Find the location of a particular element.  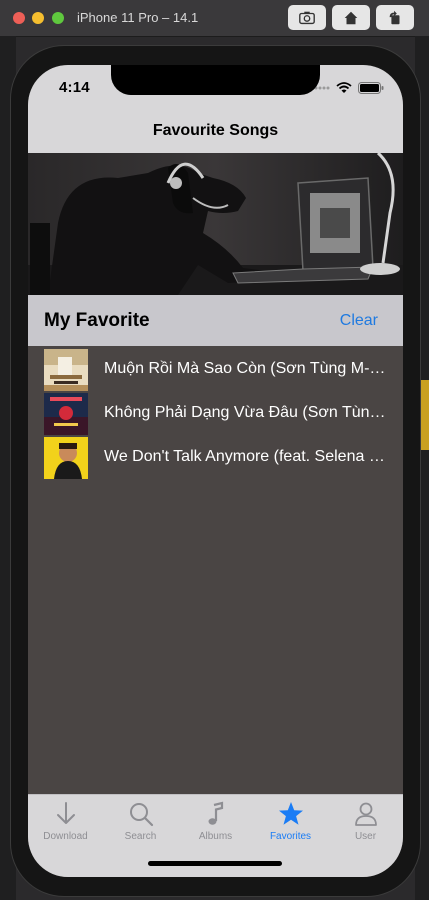

tab-label: User is located at coordinates (365, 836).